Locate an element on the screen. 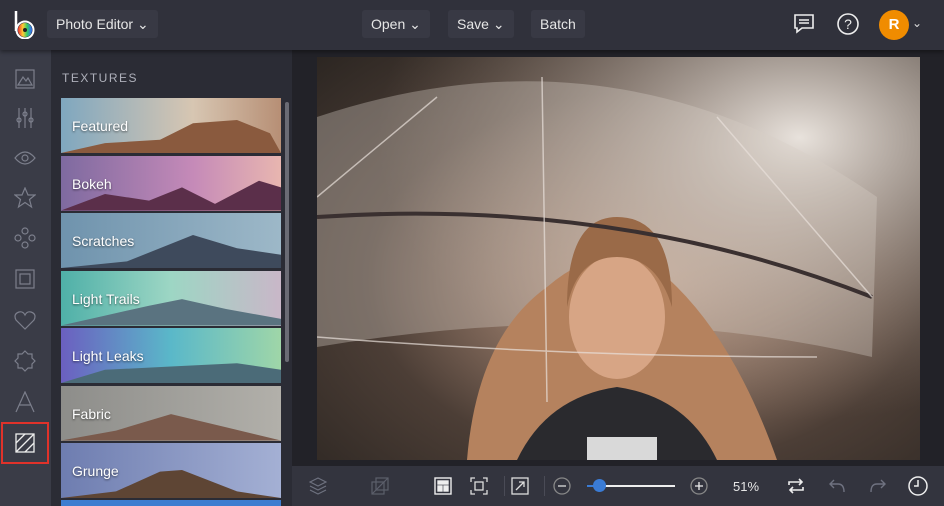 The width and height of the screenshot is (944, 506). texture-fabric: Fabric is located at coordinates (171, 413).